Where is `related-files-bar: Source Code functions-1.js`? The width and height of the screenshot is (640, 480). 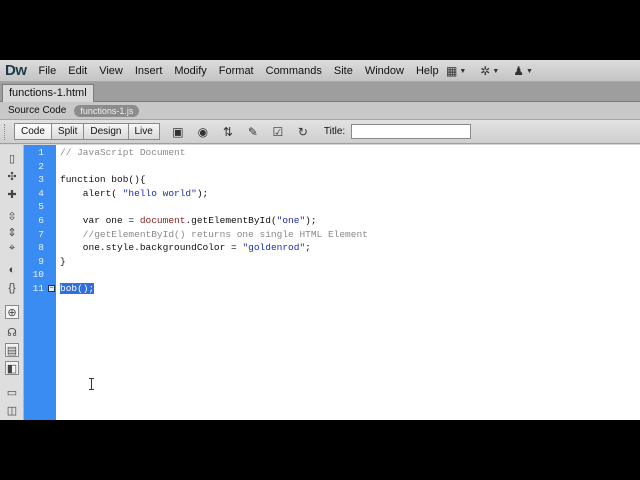 related-files-bar: Source Code functions-1.js is located at coordinates (320, 111).